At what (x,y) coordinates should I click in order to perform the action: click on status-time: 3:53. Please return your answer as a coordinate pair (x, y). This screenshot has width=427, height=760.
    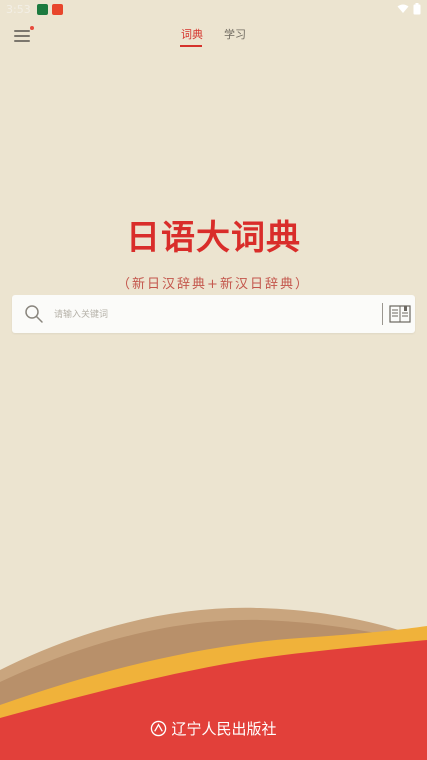
    Looking at the image, I should click on (18, 9).